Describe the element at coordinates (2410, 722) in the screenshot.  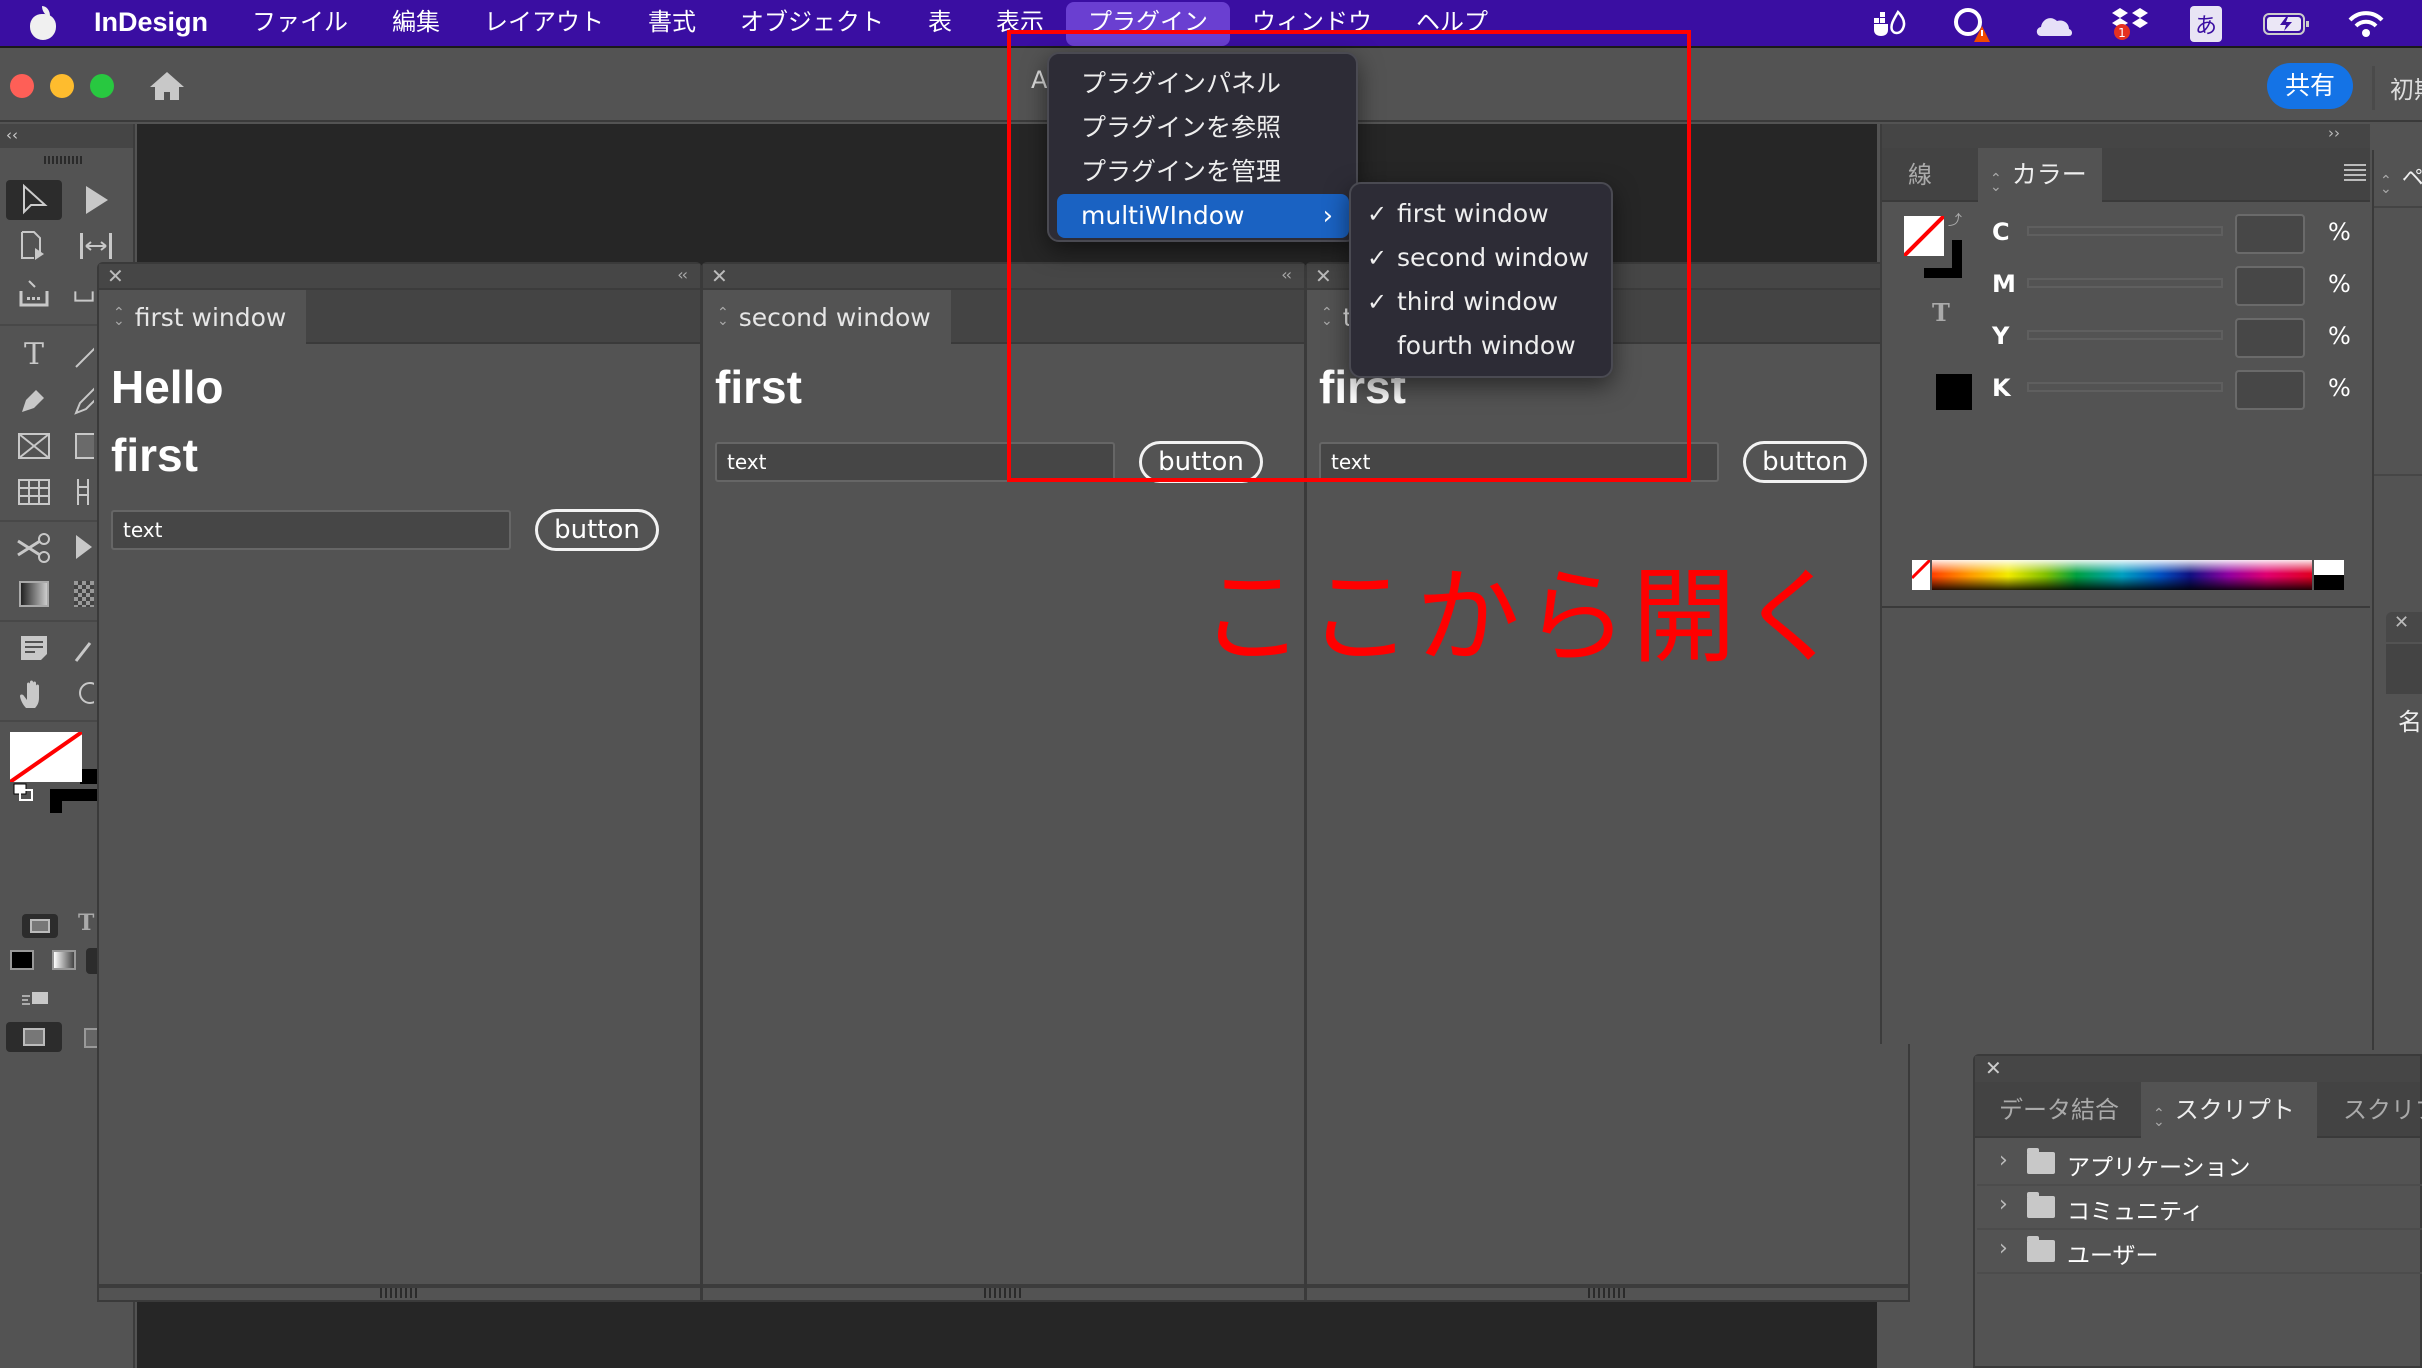
I see `column-header-name: 名` at that location.